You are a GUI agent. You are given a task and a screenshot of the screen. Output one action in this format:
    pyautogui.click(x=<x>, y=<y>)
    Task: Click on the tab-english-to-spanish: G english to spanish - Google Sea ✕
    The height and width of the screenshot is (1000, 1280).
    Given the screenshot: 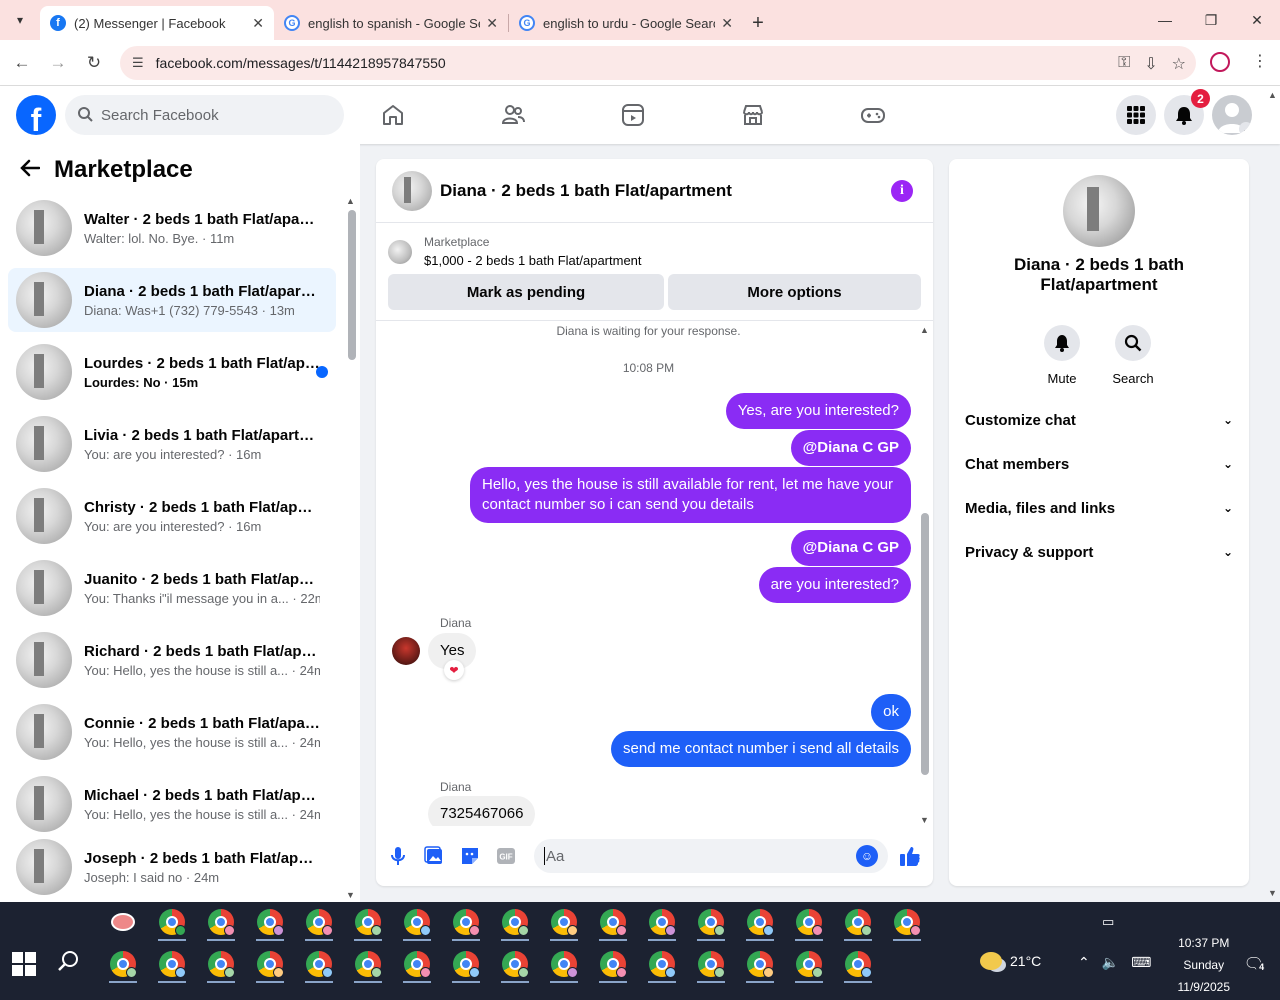 What is the action you would take?
    pyautogui.click(x=391, y=23)
    